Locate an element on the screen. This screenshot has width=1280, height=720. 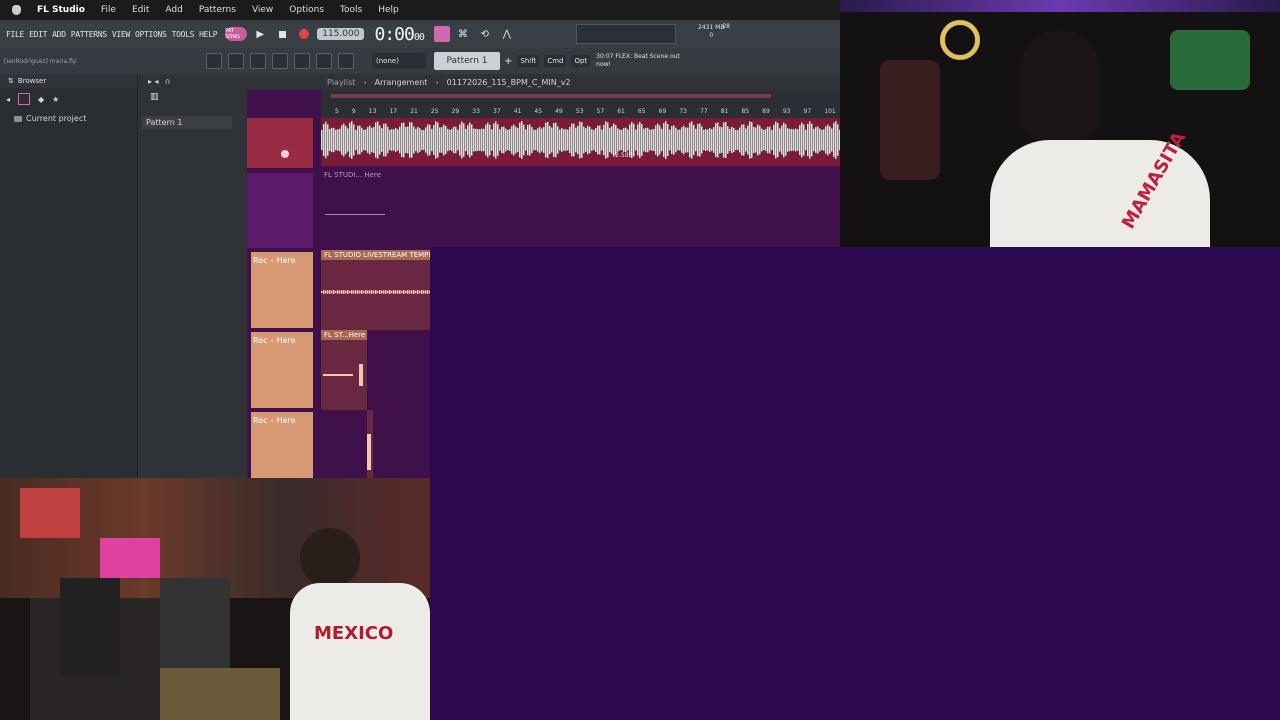
star-icon: ★ is located at coordinates (55, 99).